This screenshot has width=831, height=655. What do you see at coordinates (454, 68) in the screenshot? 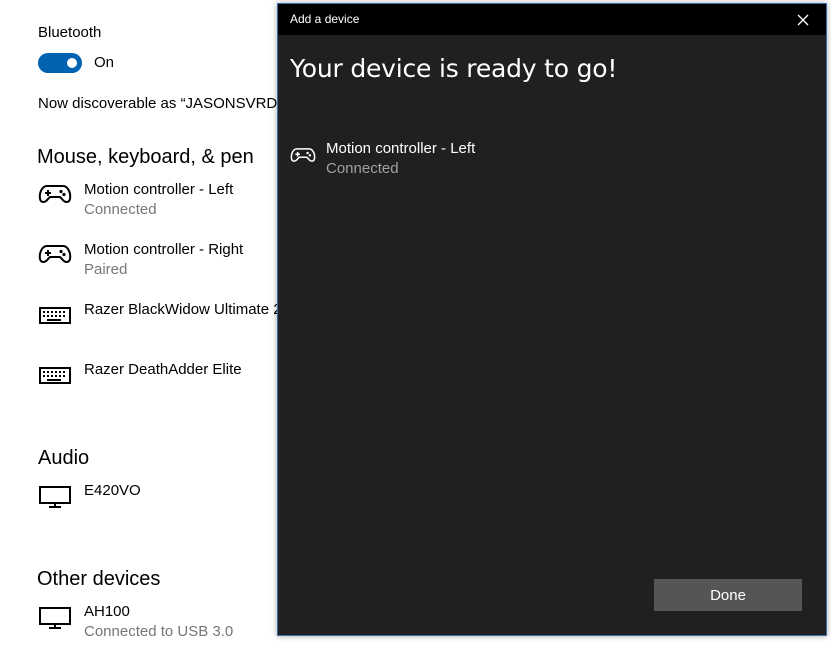
I see `dialog-headline: Your device is ready to go!` at bounding box center [454, 68].